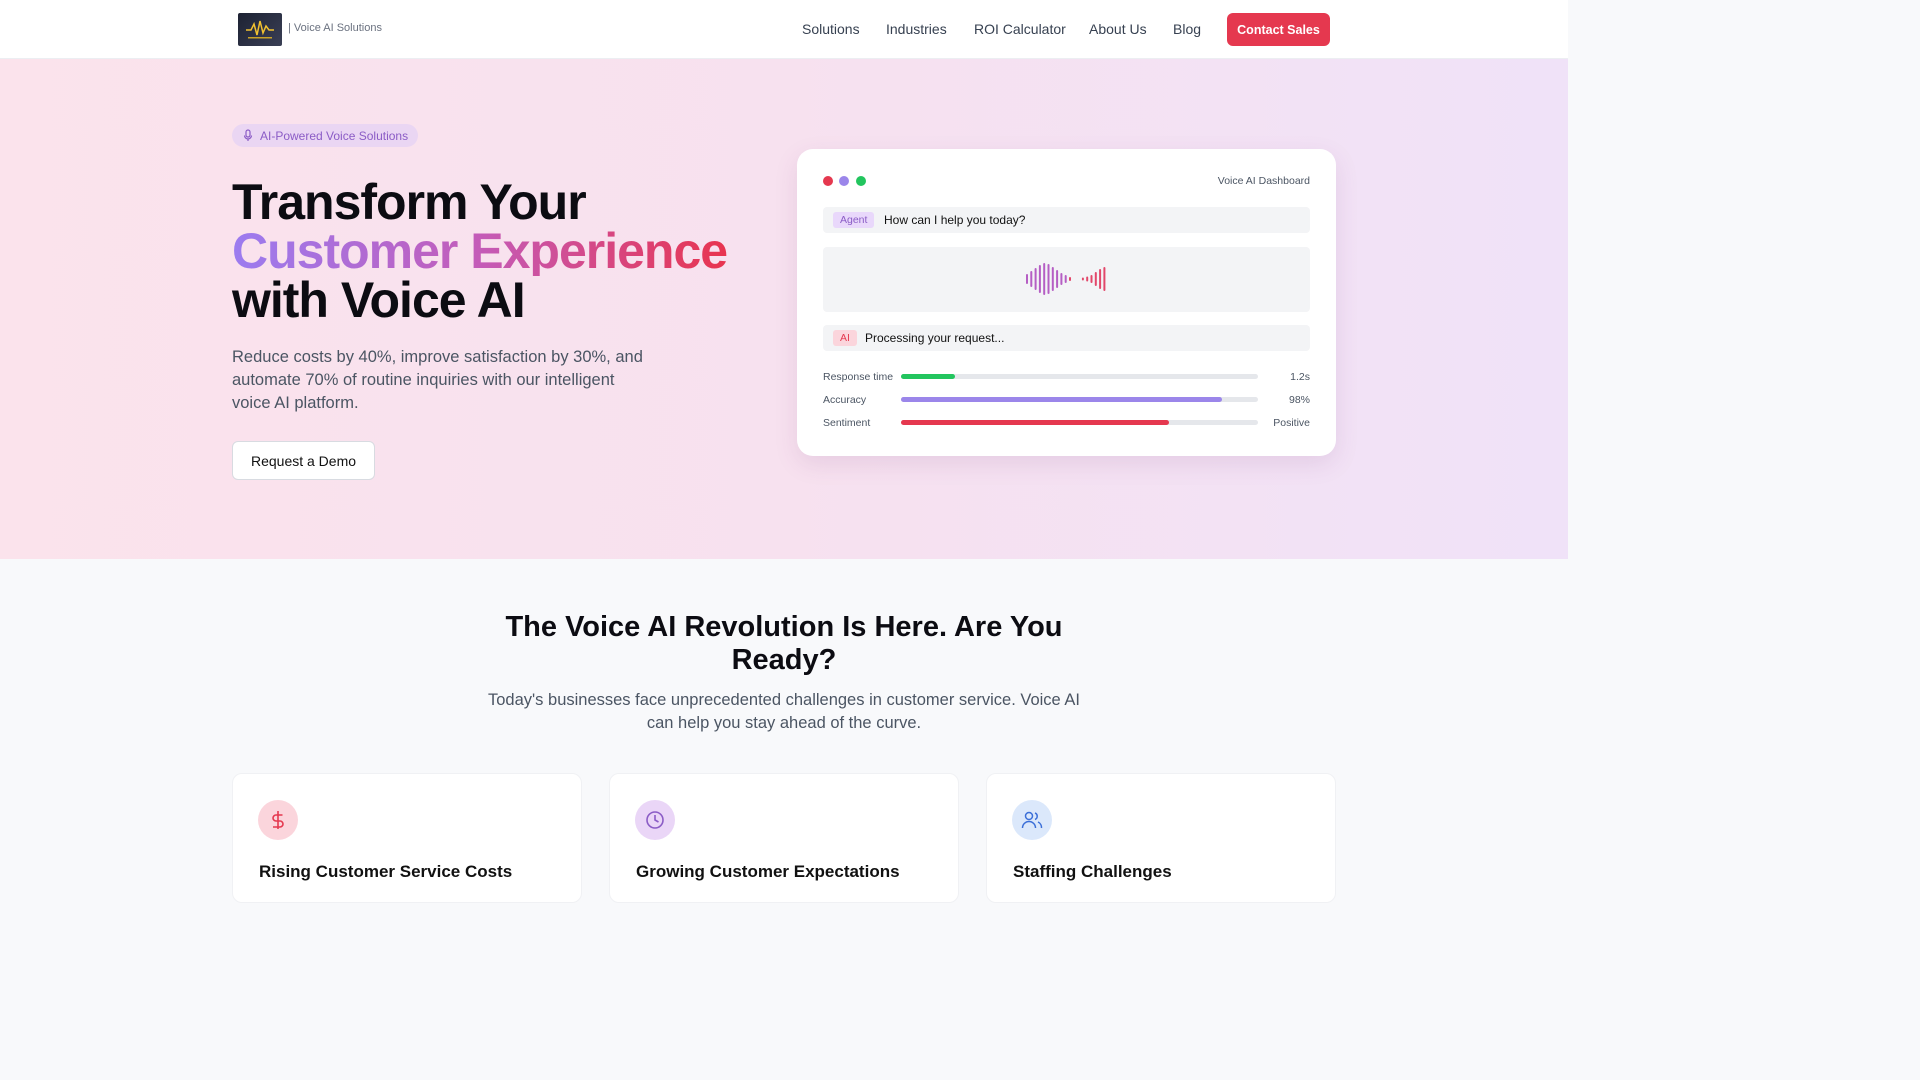 This screenshot has width=1920, height=1080. What do you see at coordinates (1062, 399) in the screenshot?
I see `metric-fill-accuracy` at bounding box center [1062, 399].